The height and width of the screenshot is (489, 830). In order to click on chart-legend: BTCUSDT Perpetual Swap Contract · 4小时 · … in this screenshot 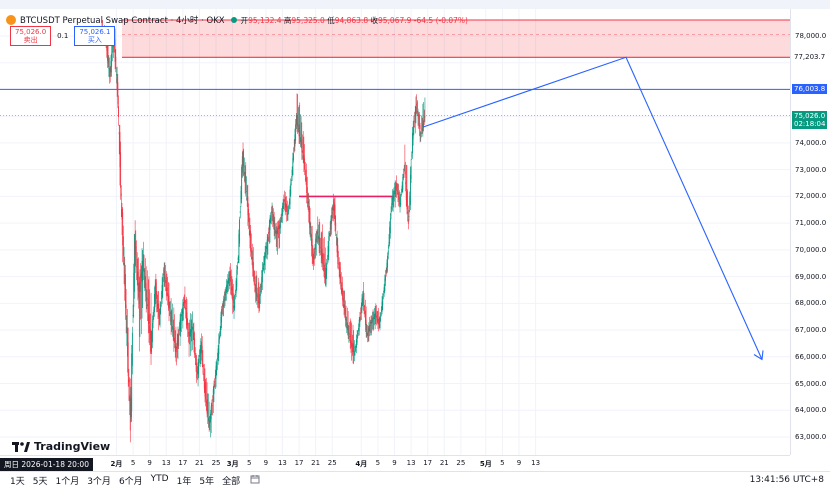, I will do `click(237, 20)`.